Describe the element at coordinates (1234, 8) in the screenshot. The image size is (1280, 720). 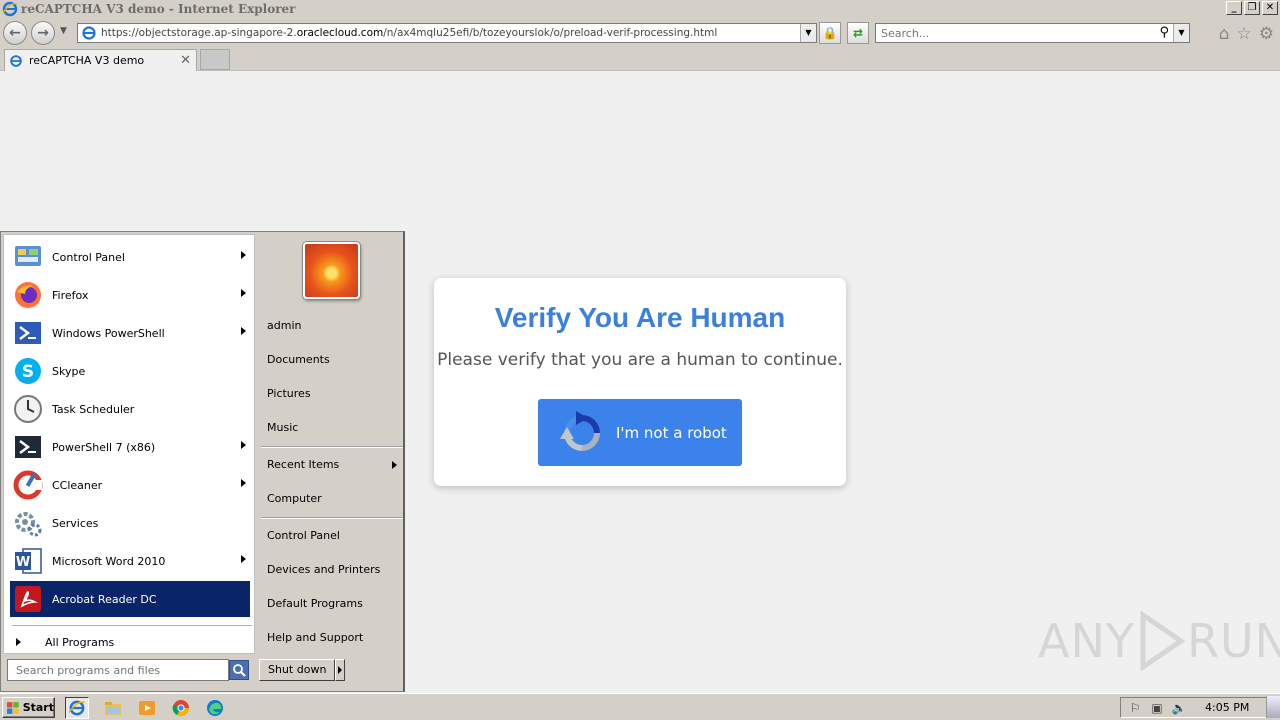
I see `minimize-button: _` at that location.